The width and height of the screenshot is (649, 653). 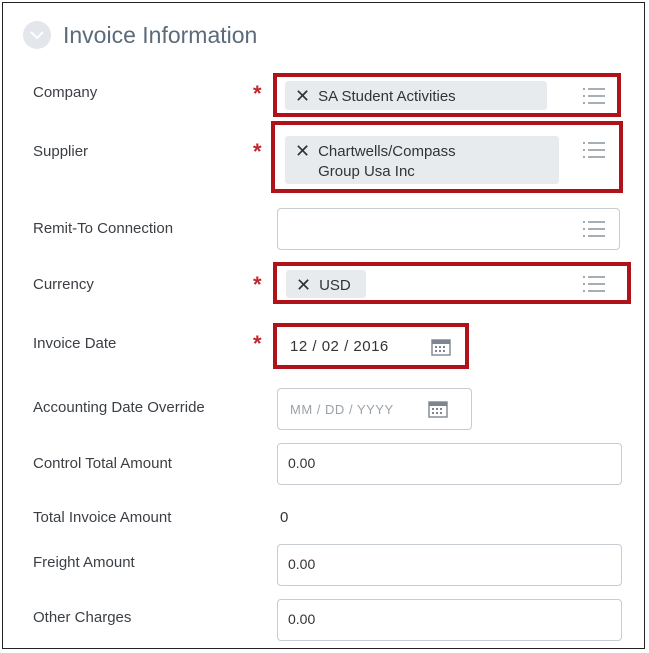 I want to click on invoice-date-value: 12 / 02 / 2016, so click(x=339, y=346).